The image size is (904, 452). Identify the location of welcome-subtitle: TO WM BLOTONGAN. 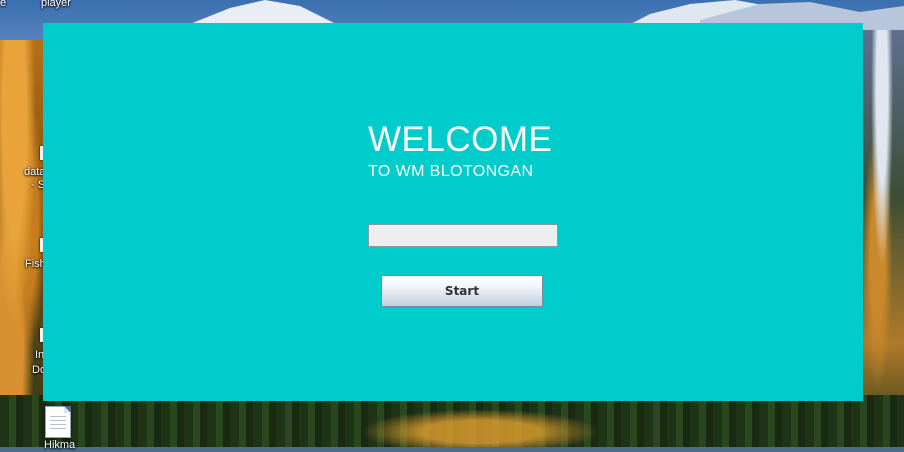
(451, 171).